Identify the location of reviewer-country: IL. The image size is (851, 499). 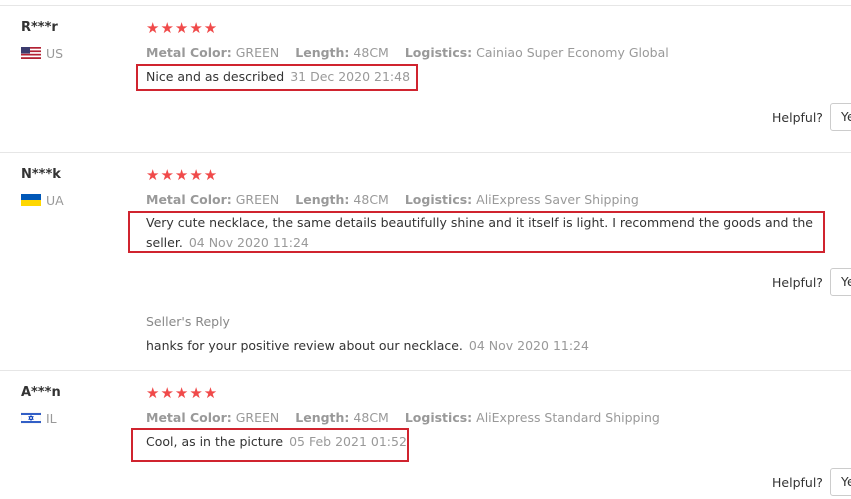
(39, 418).